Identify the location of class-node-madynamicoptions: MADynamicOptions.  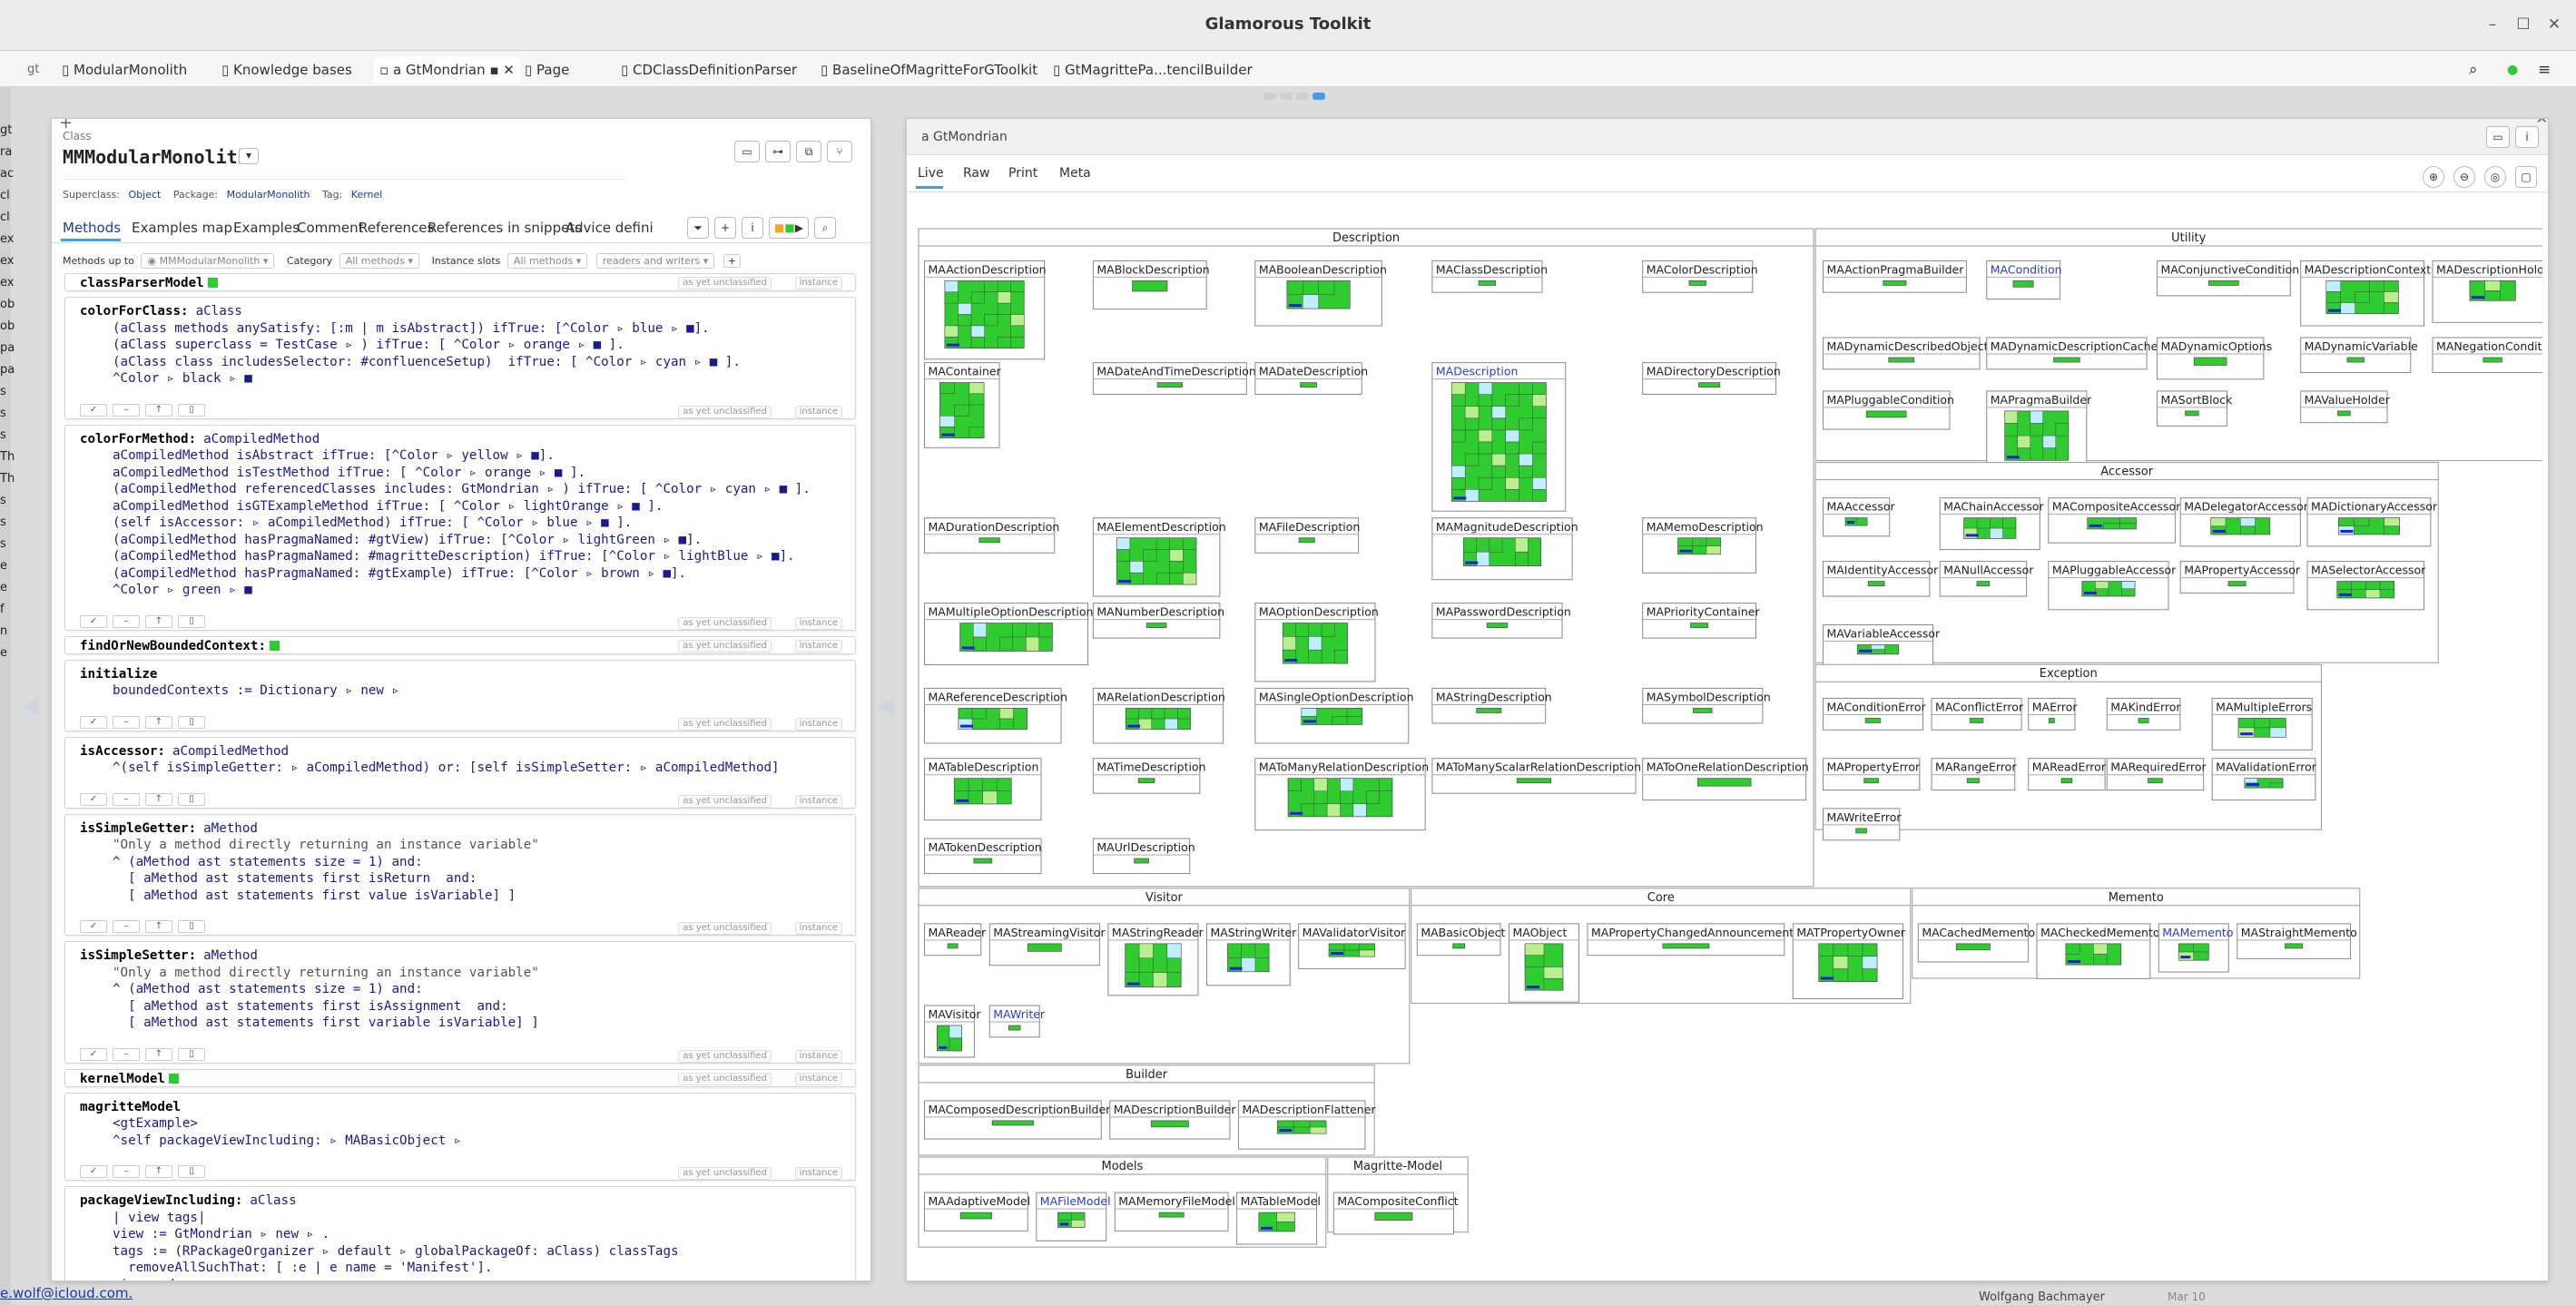
(2214, 359).